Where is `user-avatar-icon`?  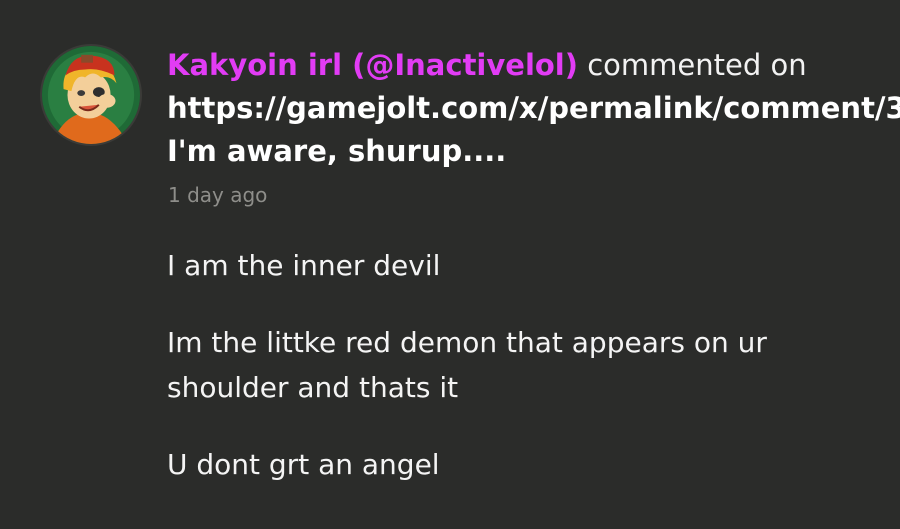
user-avatar-icon is located at coordinates (91, 95).